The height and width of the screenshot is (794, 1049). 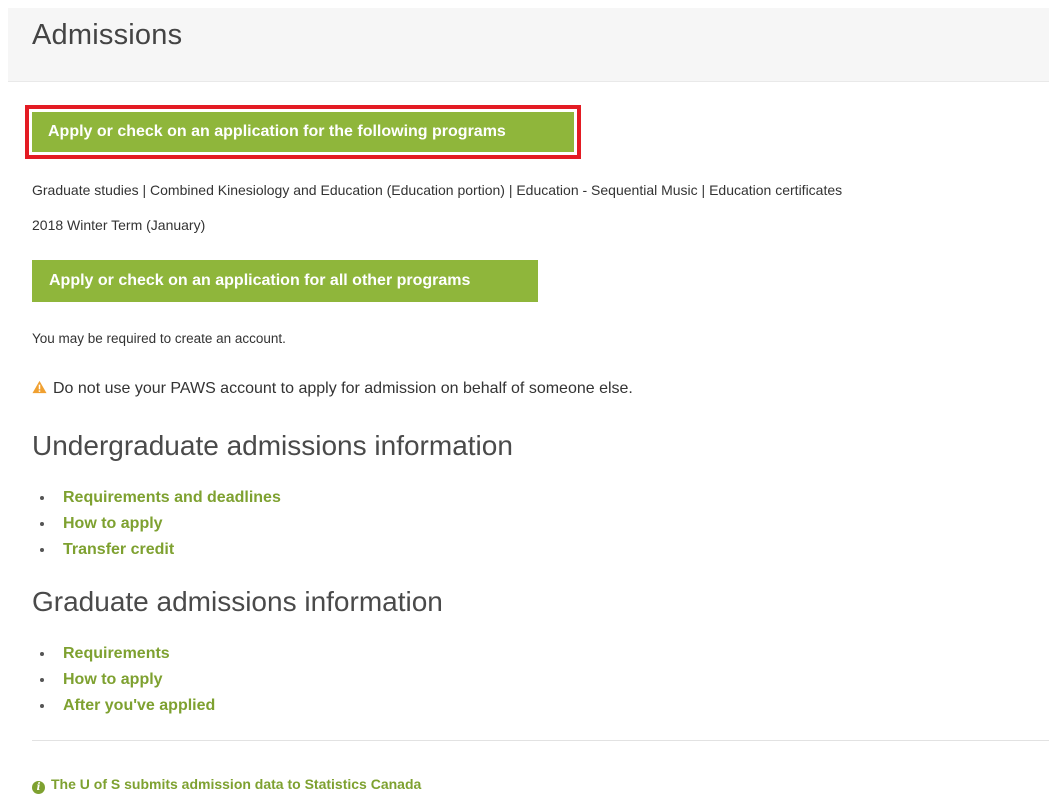 I want to click on list-item: Transfer credit, so click(x=160, y=550).